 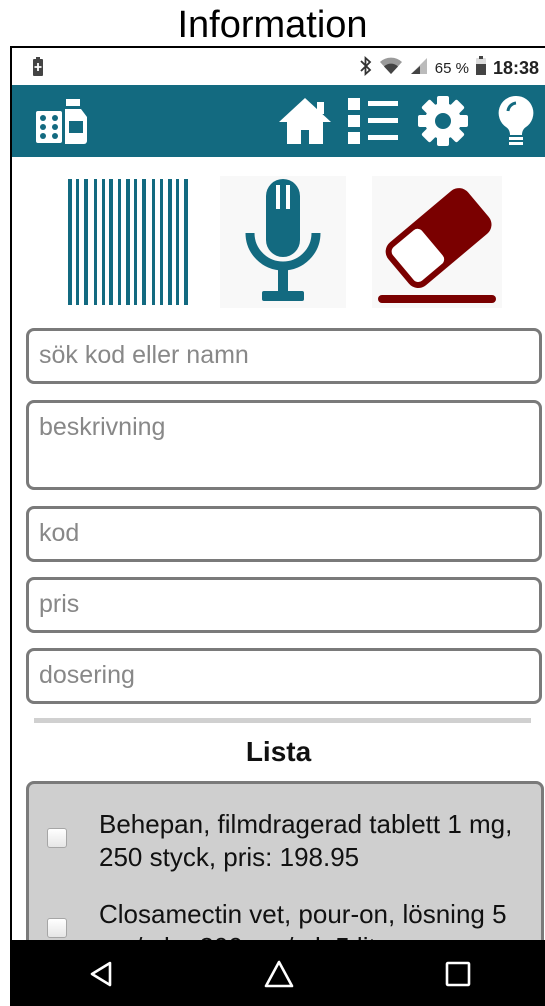 What do you see at coordinates (129, 242) in the screenshot?
I see `barcode-icon` at bounding box center [129, 242].